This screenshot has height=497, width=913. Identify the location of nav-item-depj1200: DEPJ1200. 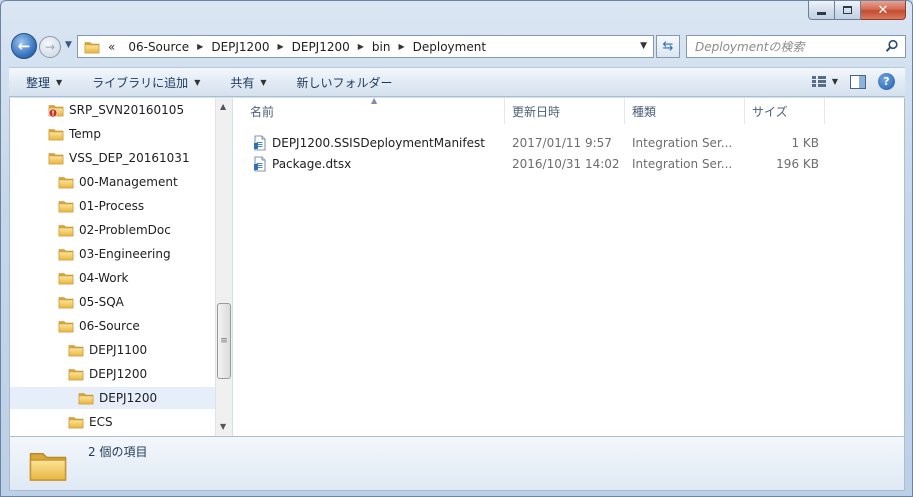
(107, 374).